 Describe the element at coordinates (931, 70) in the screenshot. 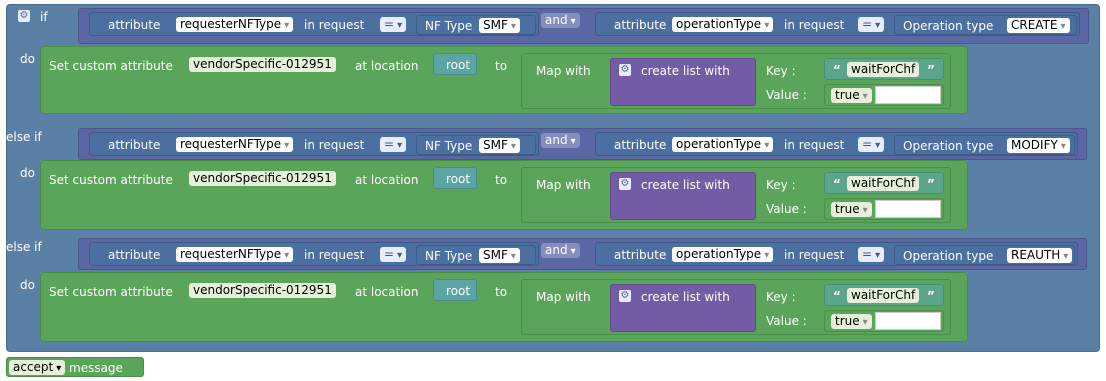

I see `close-quote: ”` at that location.